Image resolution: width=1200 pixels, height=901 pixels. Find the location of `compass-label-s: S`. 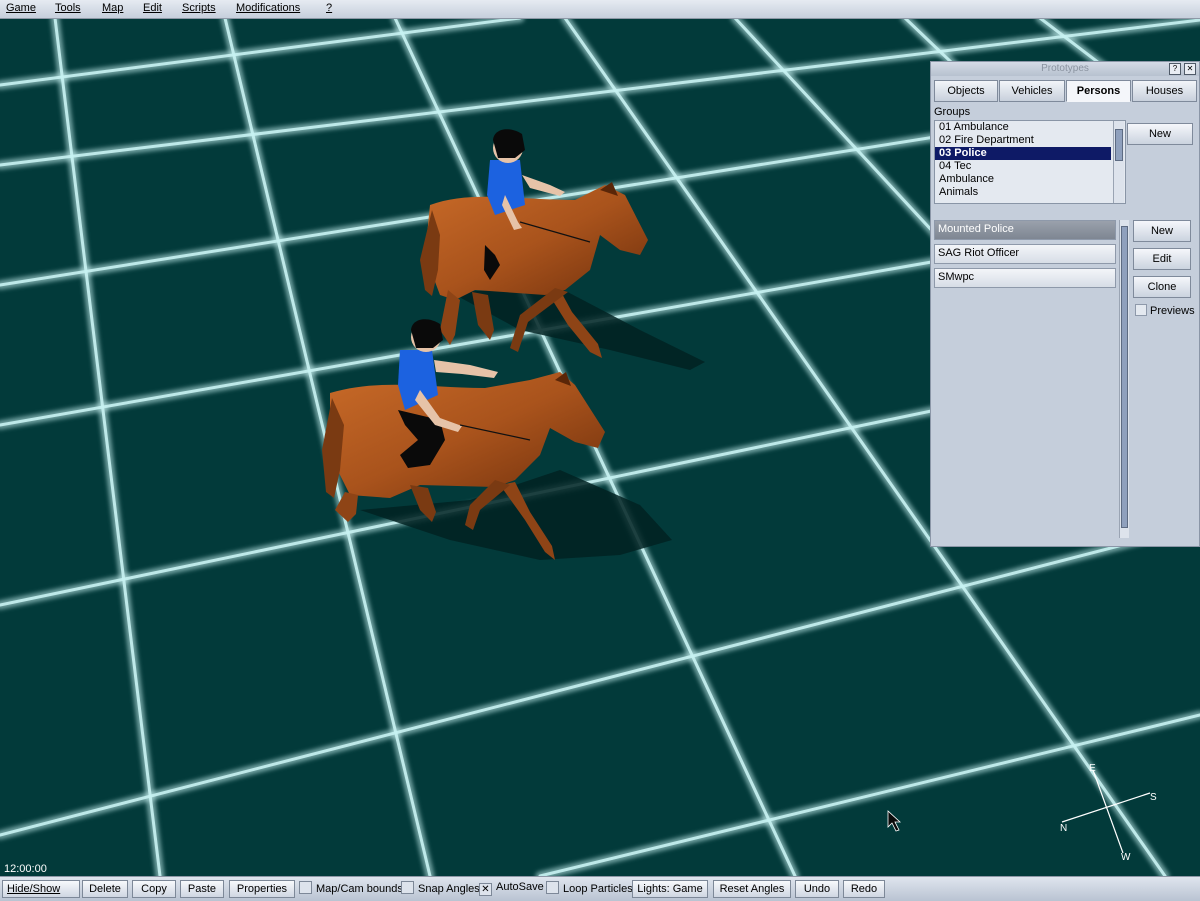

compass-label-s: S is located at coordinates (1153, 797).